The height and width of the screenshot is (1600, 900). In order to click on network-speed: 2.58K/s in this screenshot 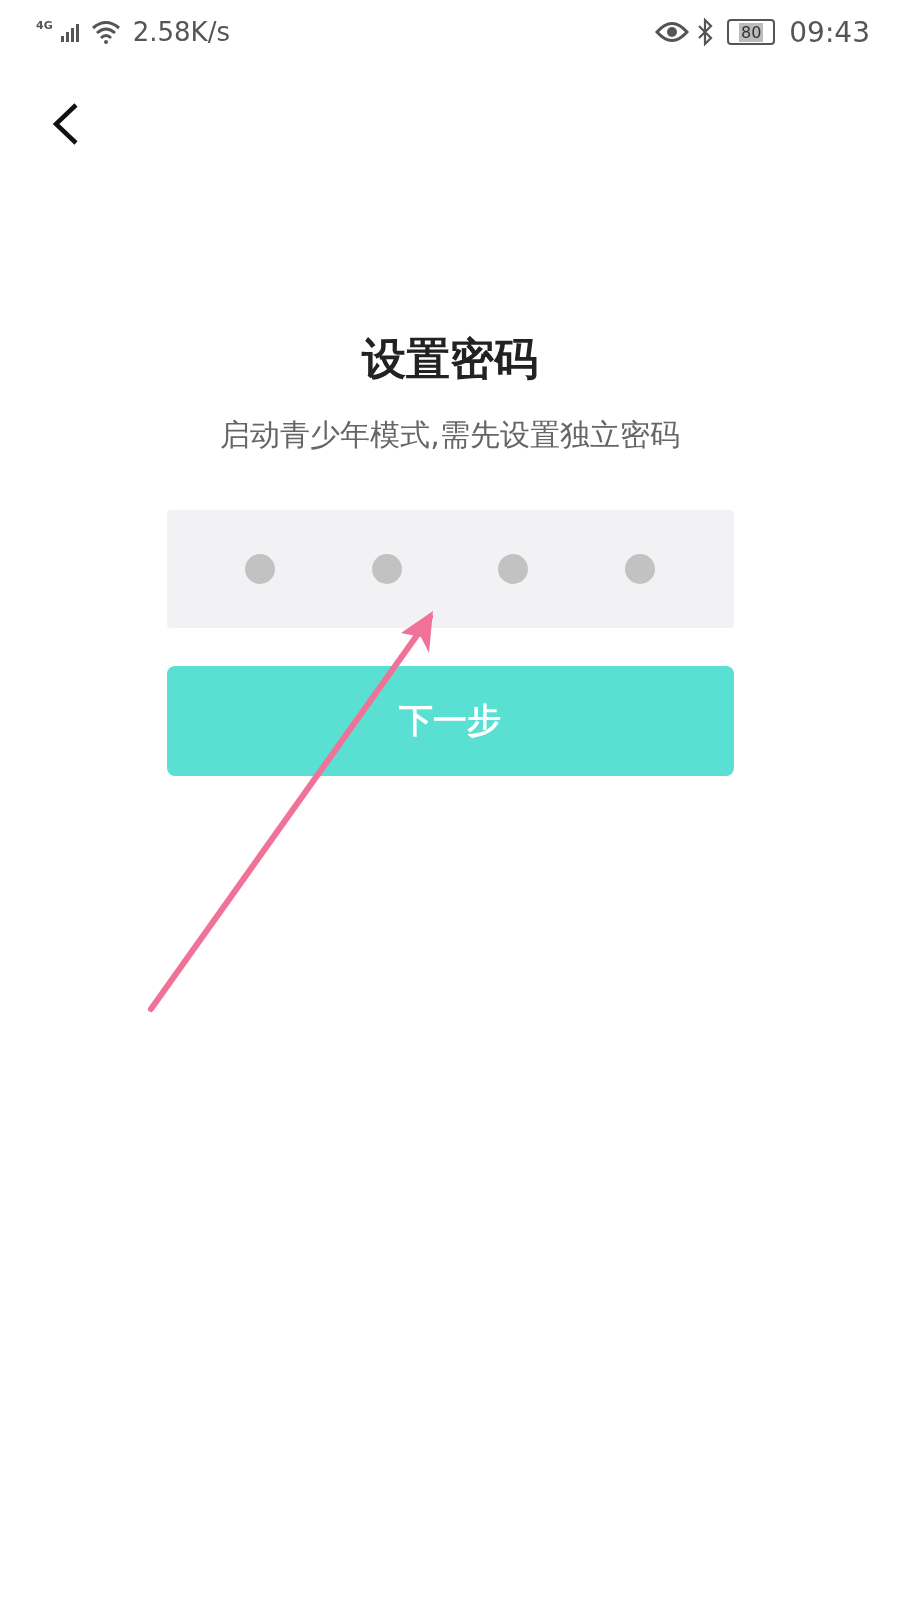, I will do `click(181, 32)`.